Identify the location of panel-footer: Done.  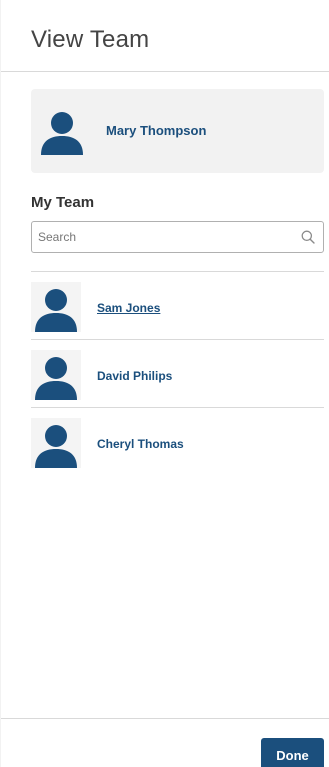
(165, 742).